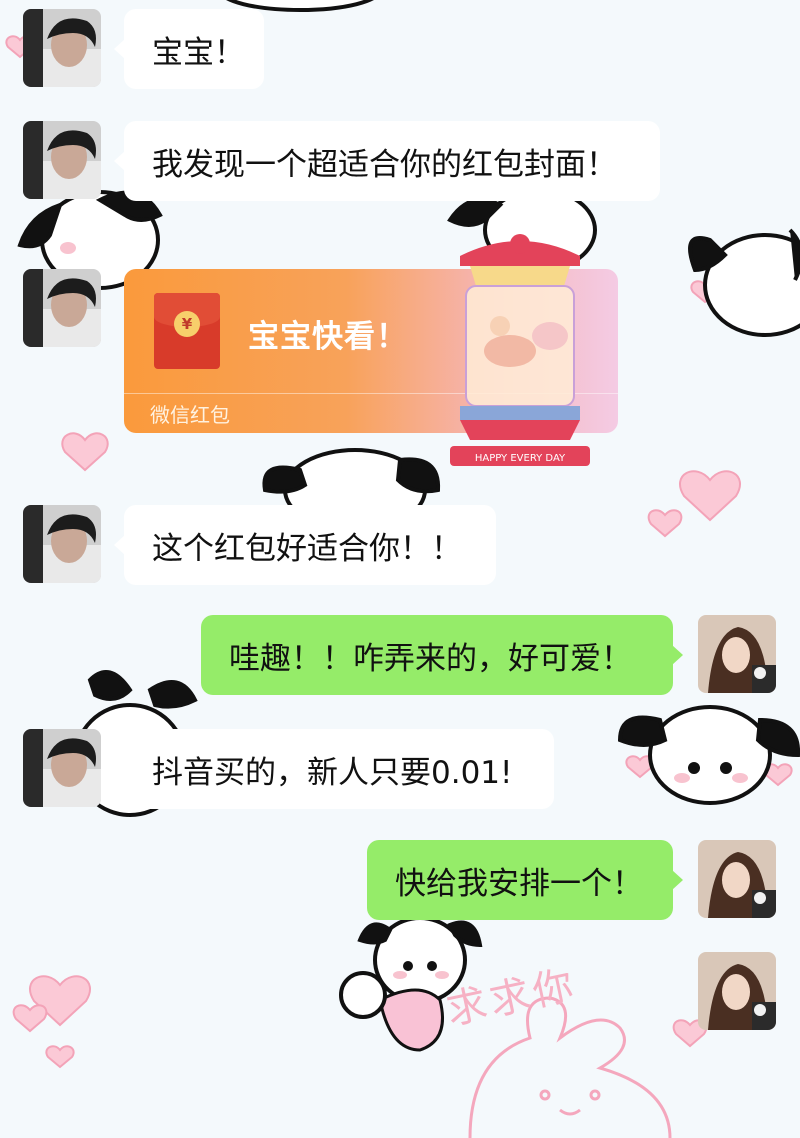  I want to click on chat-bubble-outgoing: 快给我安排一个！, so click(525, 880).